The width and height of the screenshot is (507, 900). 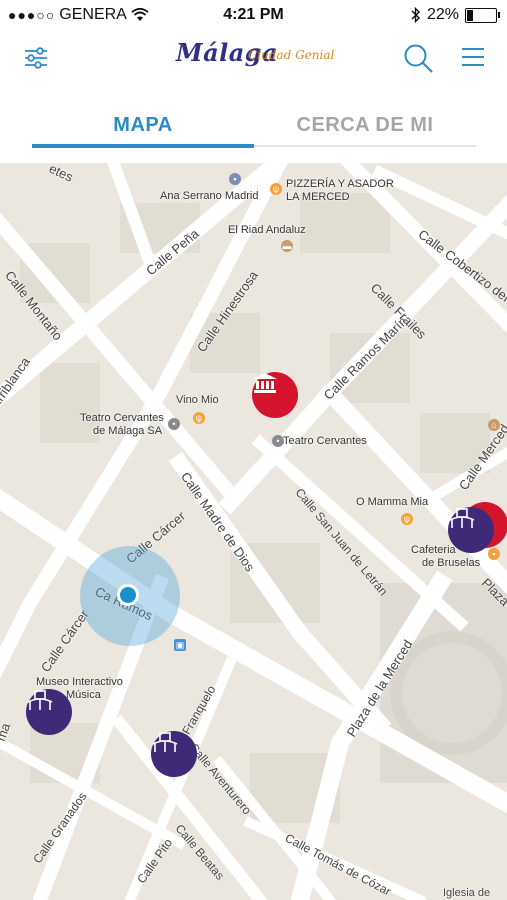 I want to click on place-teatro-sa-line2: de Málaga SA, so click(x=127, y=431).